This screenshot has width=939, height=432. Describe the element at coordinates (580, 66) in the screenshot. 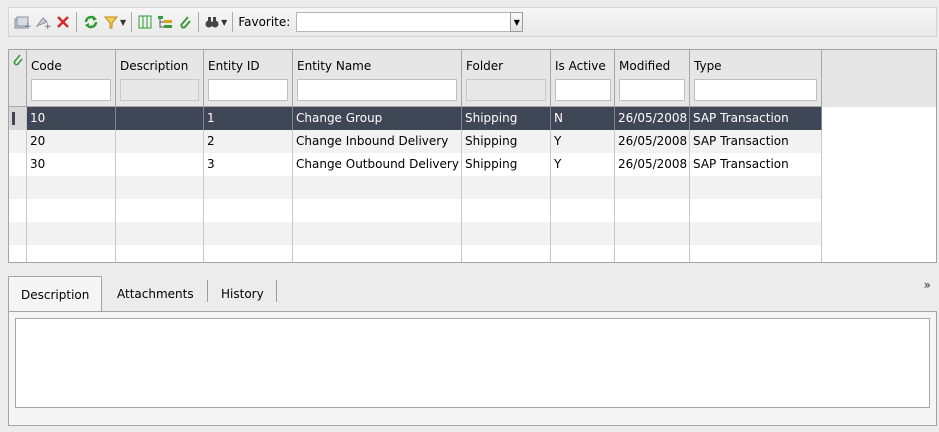

I see `column-label: Is Active` at that location.